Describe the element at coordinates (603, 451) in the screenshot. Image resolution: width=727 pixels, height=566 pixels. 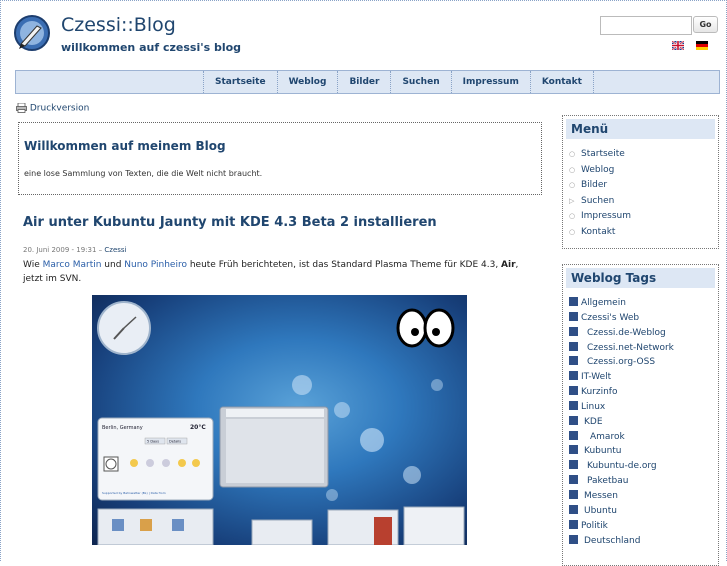
I see `tag-label: Kubuntu` at that location.